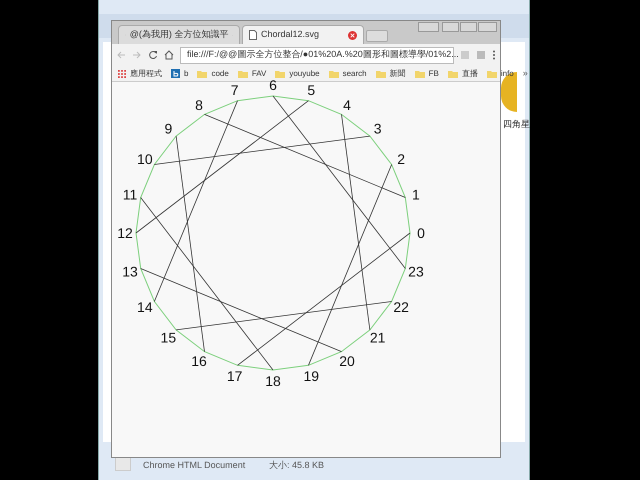 The image size is (640, 480). What do you see at coordinates (377, 36) in the screenshot?
I see `new-tab-button` at bounding box center [377, 36].